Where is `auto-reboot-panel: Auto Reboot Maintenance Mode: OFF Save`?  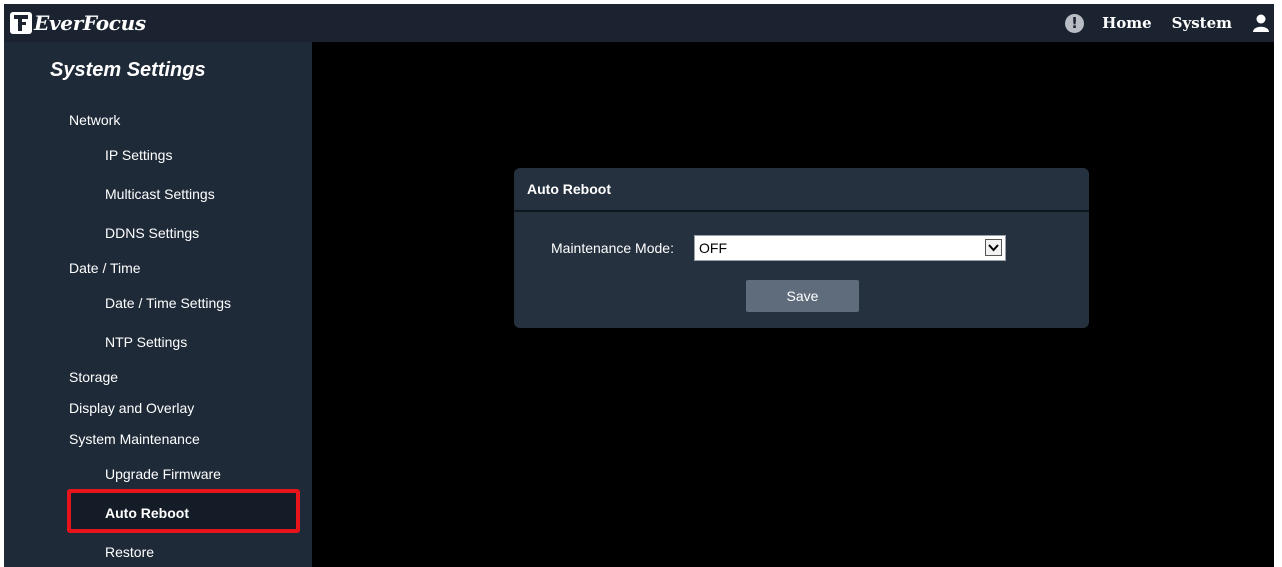
auto-reboot-panel: Auto Reboot Maintenance Mode: OFF Save is located at coordinates (801, 248).